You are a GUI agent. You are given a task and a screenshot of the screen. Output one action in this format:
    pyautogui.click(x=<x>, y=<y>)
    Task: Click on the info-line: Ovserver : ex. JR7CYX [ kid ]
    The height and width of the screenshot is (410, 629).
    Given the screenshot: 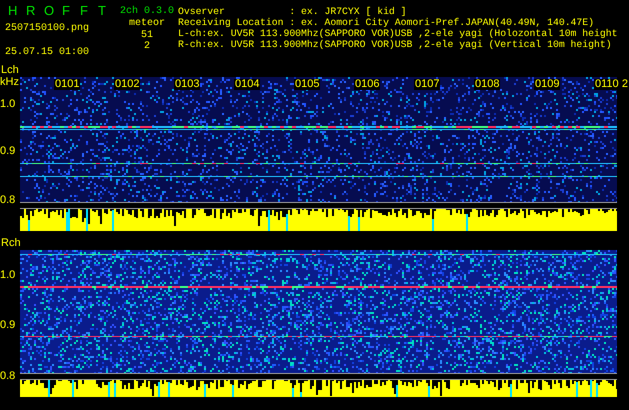 What is the action you would take?
    pyautogui.click(x=292, y=11)
    